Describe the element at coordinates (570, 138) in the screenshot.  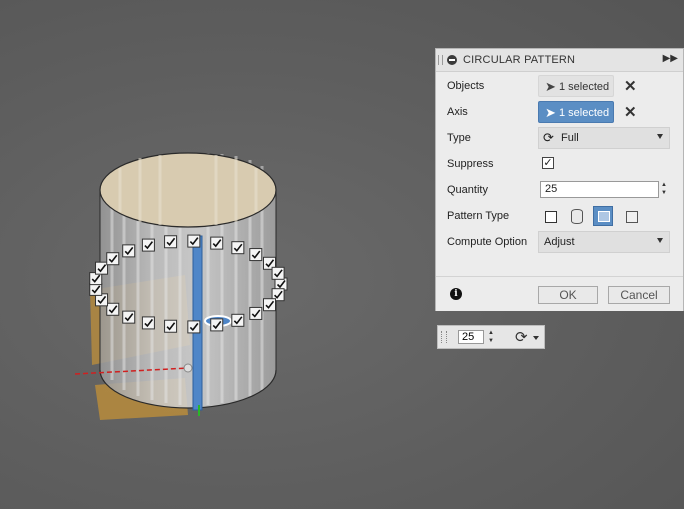
I see `type-value: Full` at that location.